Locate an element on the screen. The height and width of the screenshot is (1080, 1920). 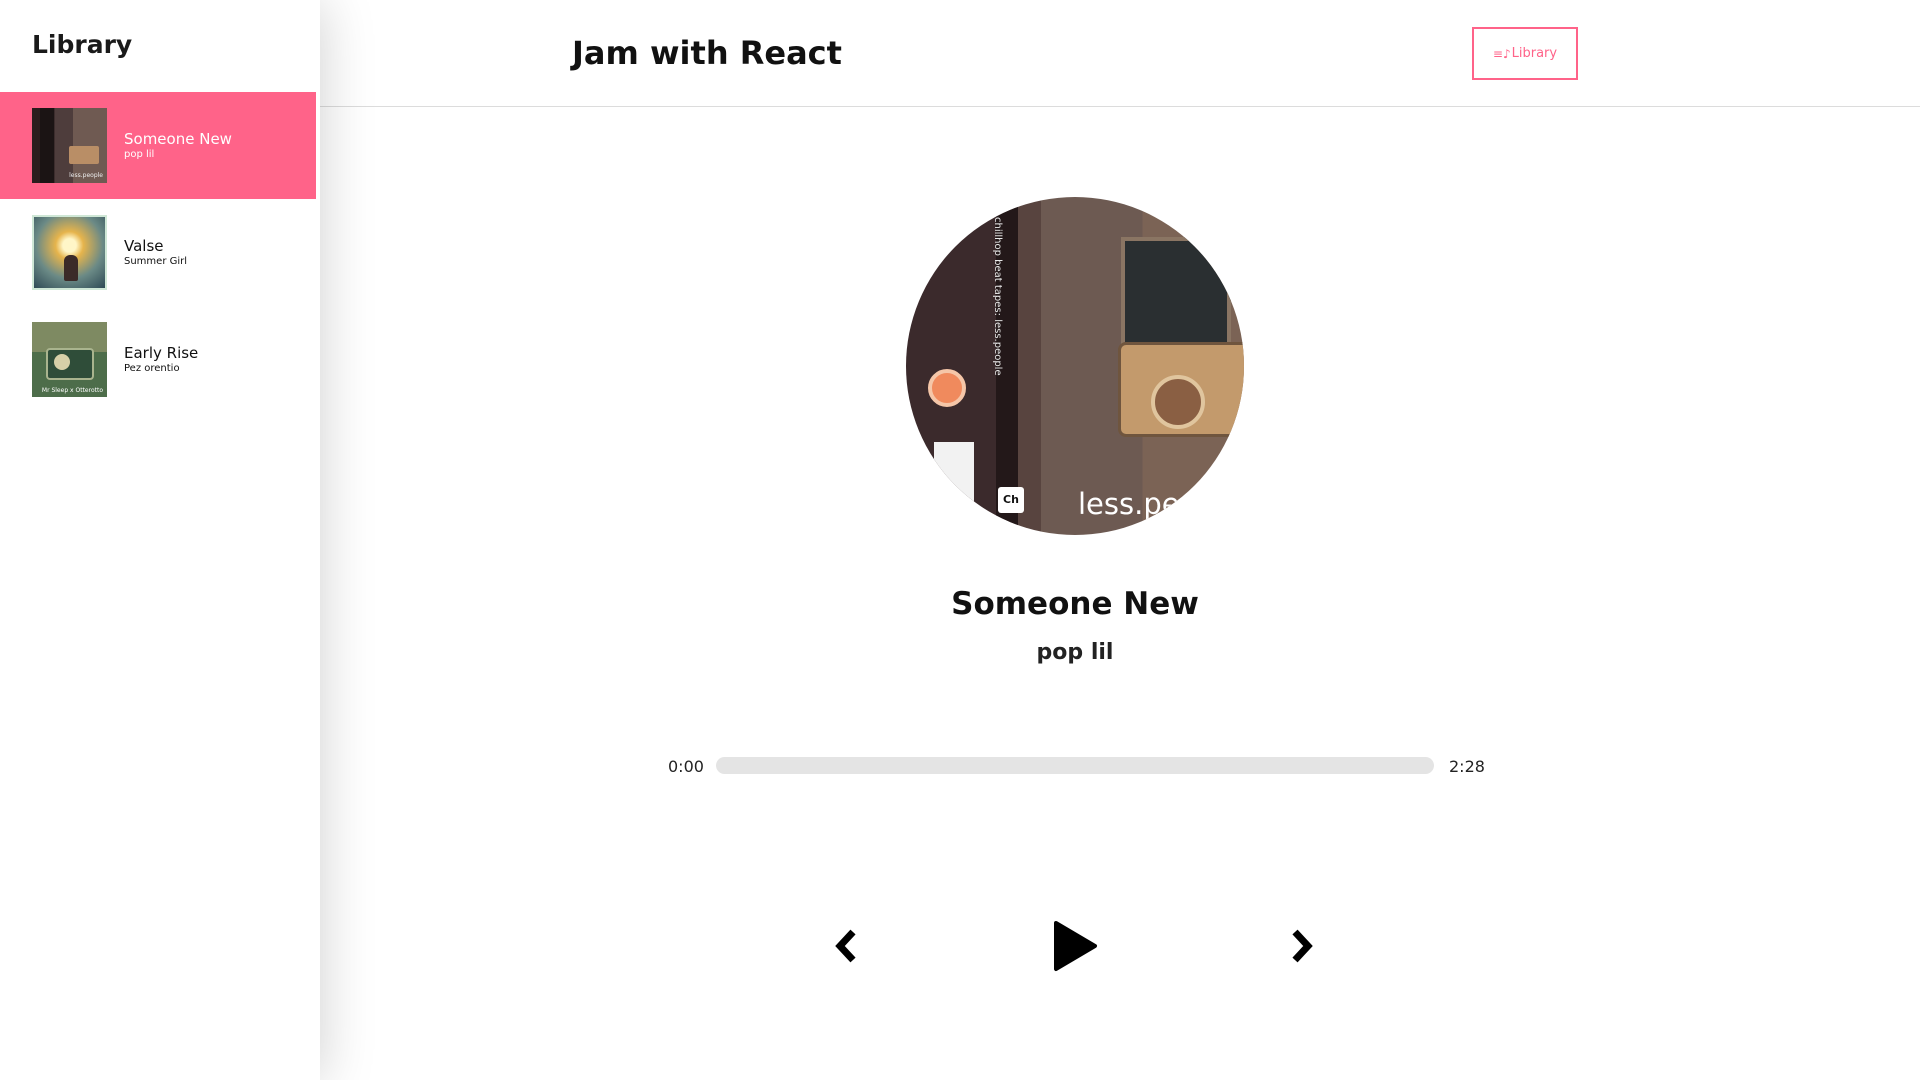
song-info: Early Rise Pez orentio is located at coordinates (161, 359).